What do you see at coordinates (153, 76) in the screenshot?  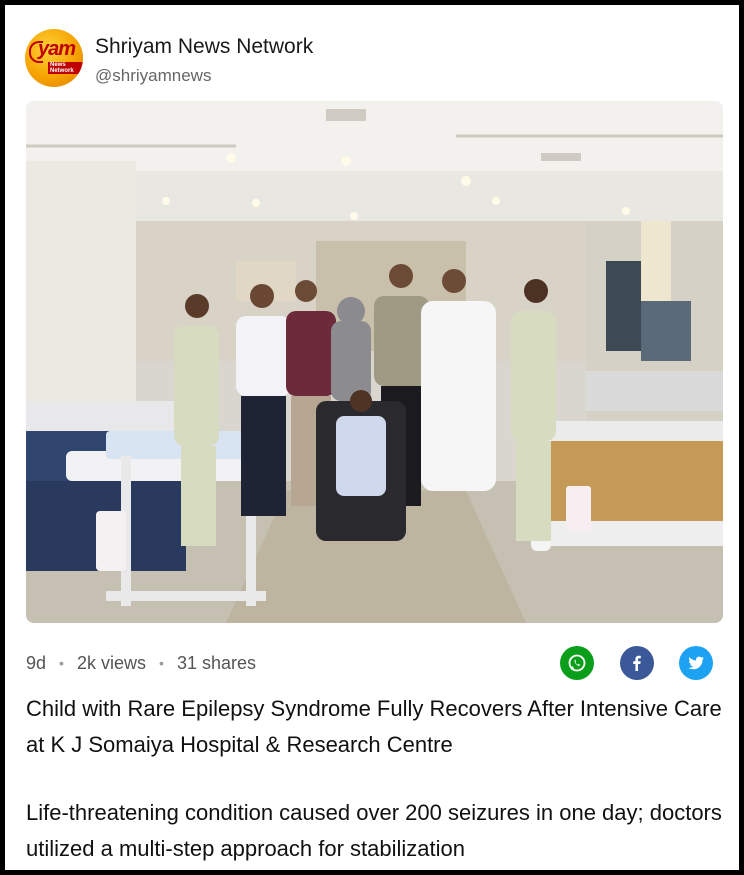 I see `publisher-handle: @shriyamnews` at bounding box center [153, 76].